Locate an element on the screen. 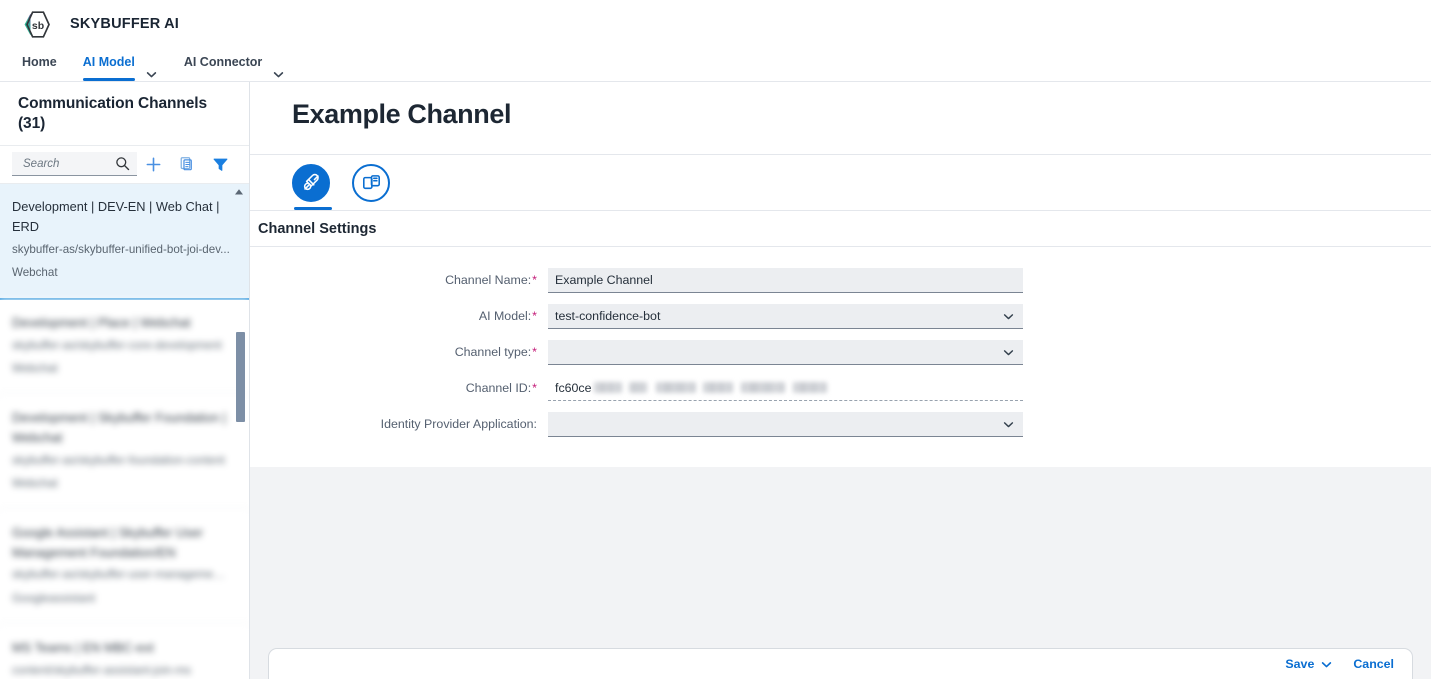 Image resolution: width=1431 pixels, height=679 pixels. nav-item-ai-connector: AI Connector is located at coordinates (223, 65).